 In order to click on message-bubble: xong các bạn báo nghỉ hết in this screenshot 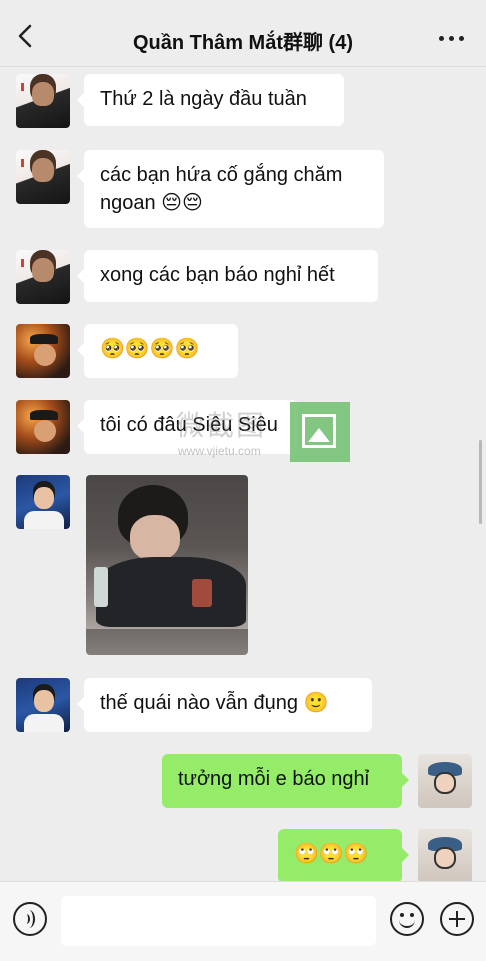, I will do `click(227, 276)`.